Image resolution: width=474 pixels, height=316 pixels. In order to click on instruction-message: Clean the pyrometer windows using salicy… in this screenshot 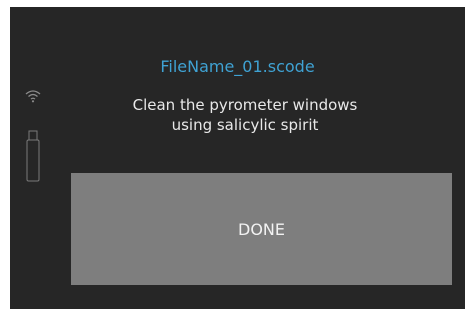, I will do `click(245, 115)`.